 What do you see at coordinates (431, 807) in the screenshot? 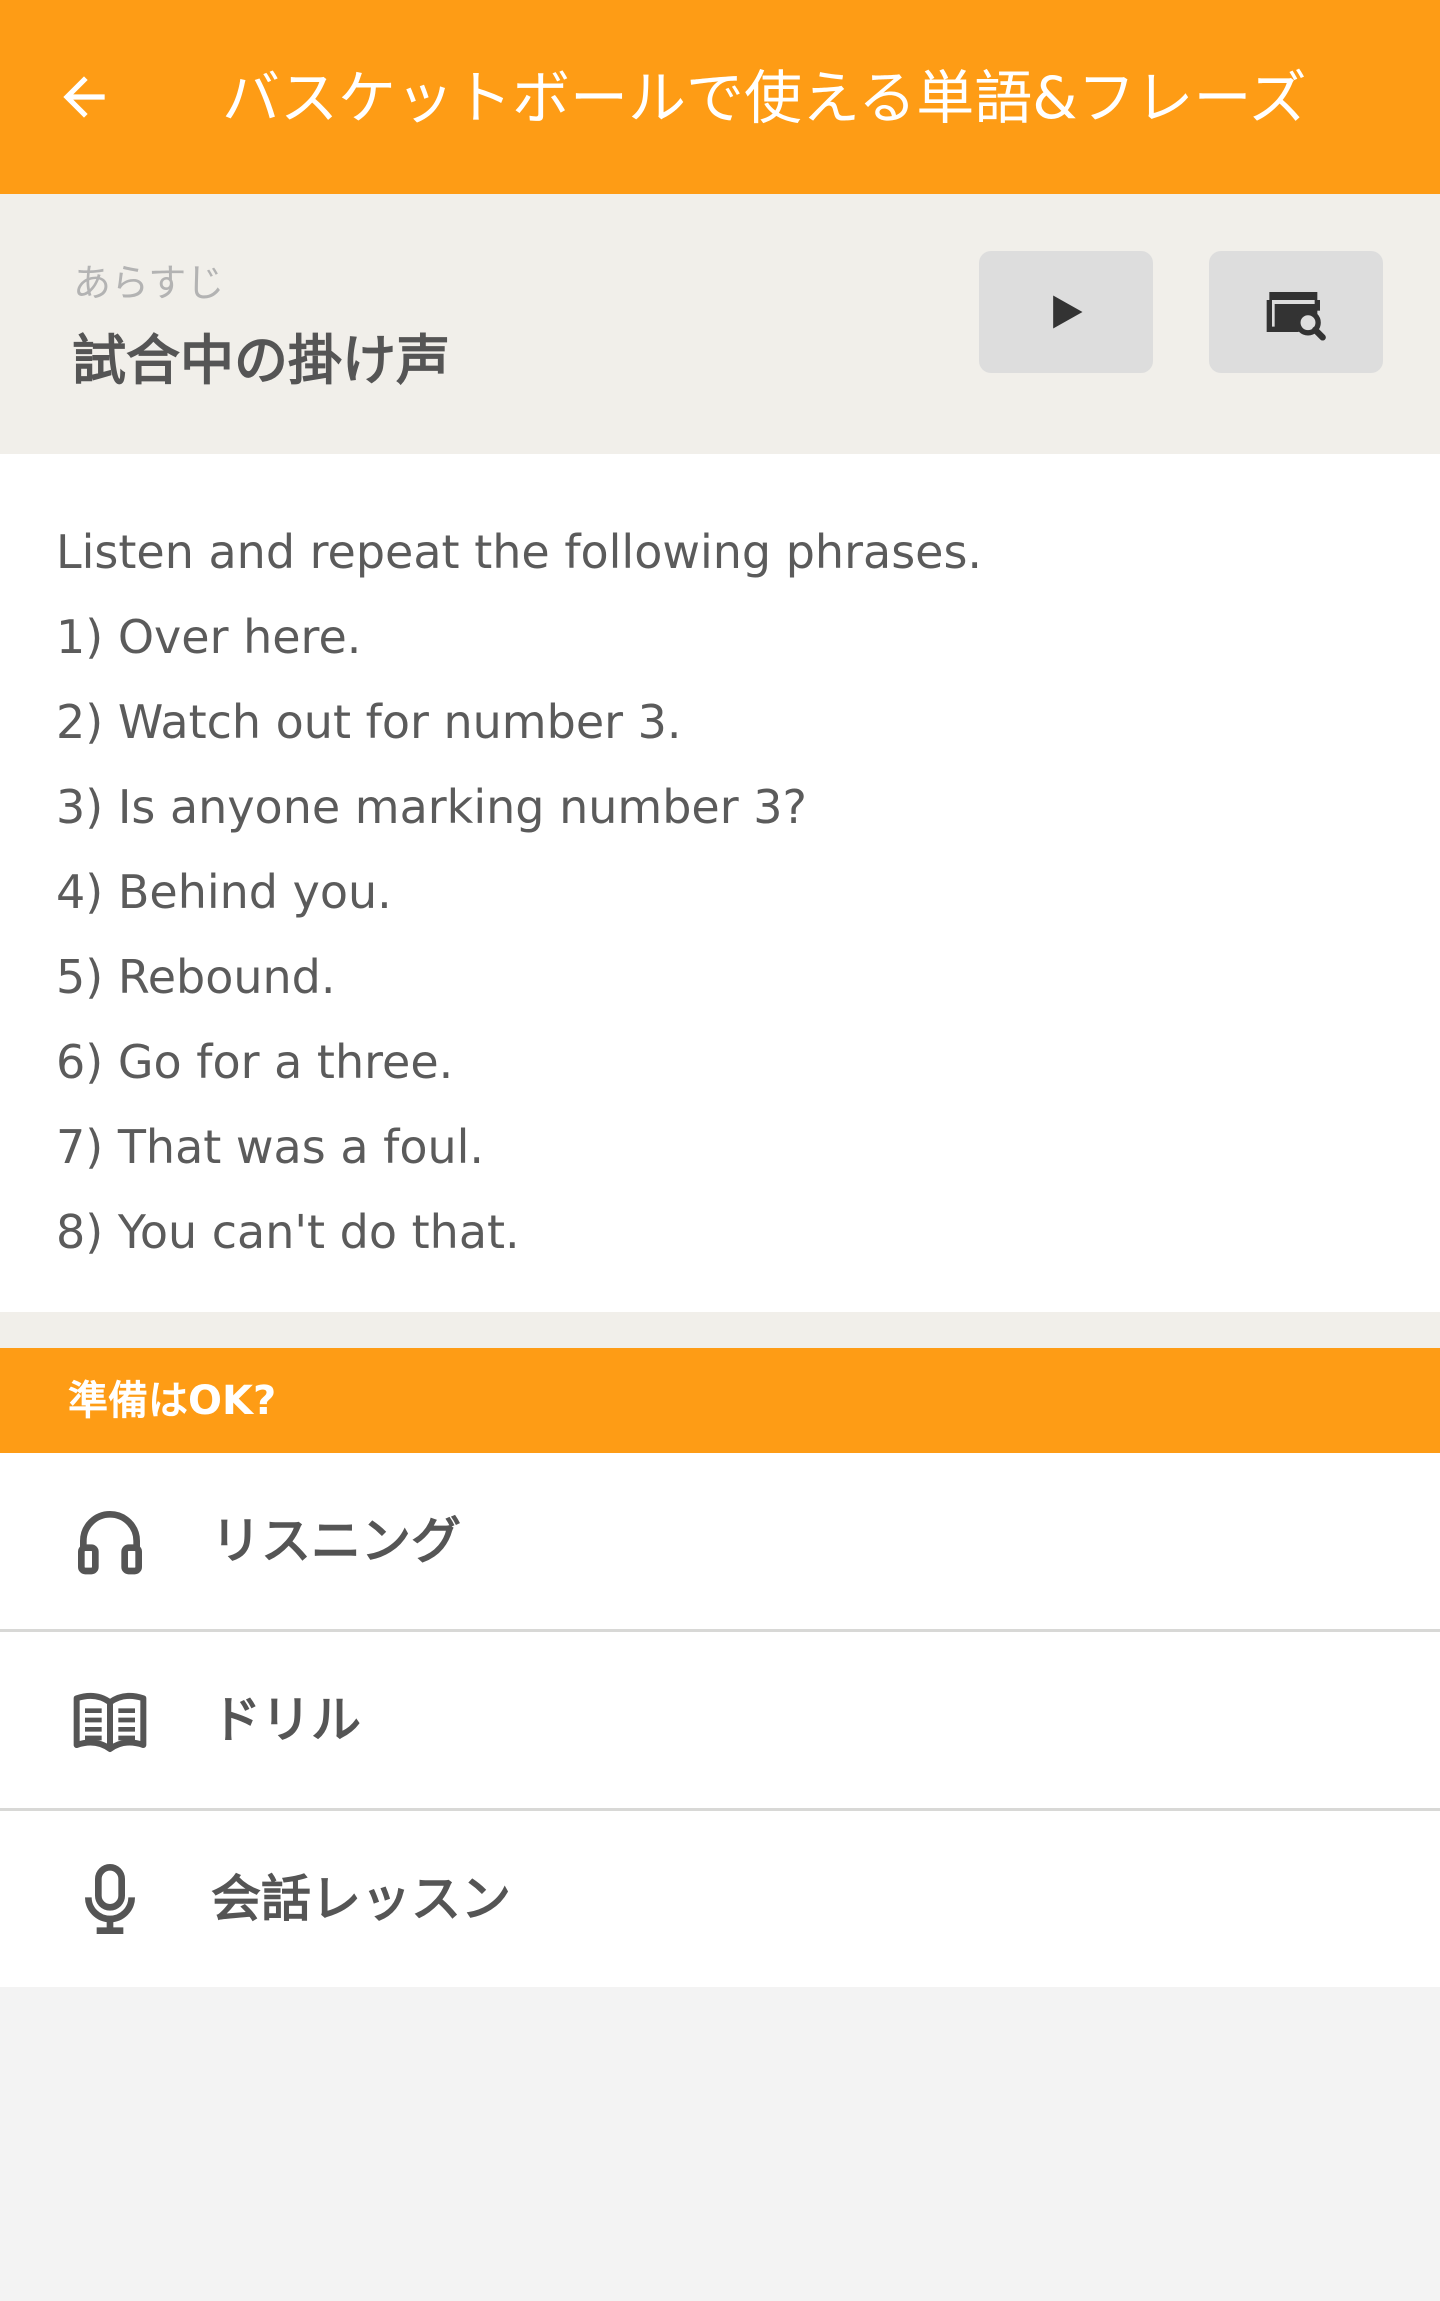
I see `phrase-item: 3) Is anyone marking number 3?` at bounding box center [431, 807].